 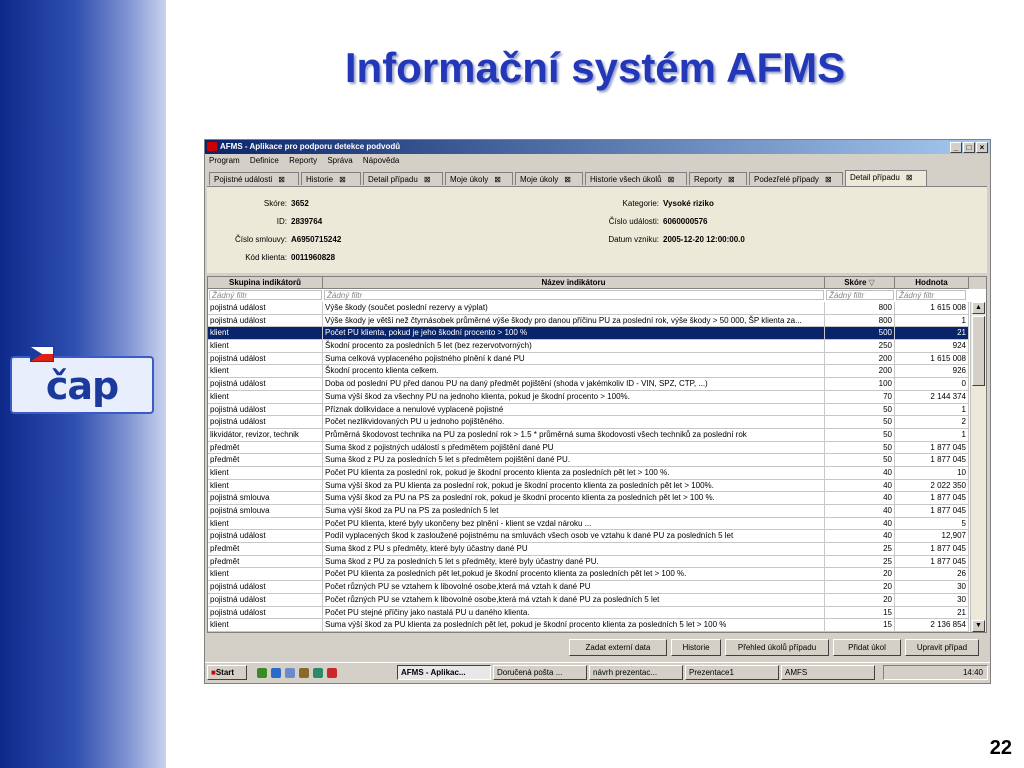 I want to click on cell-skupina: pojistná událost, so click(x=265, y=320).